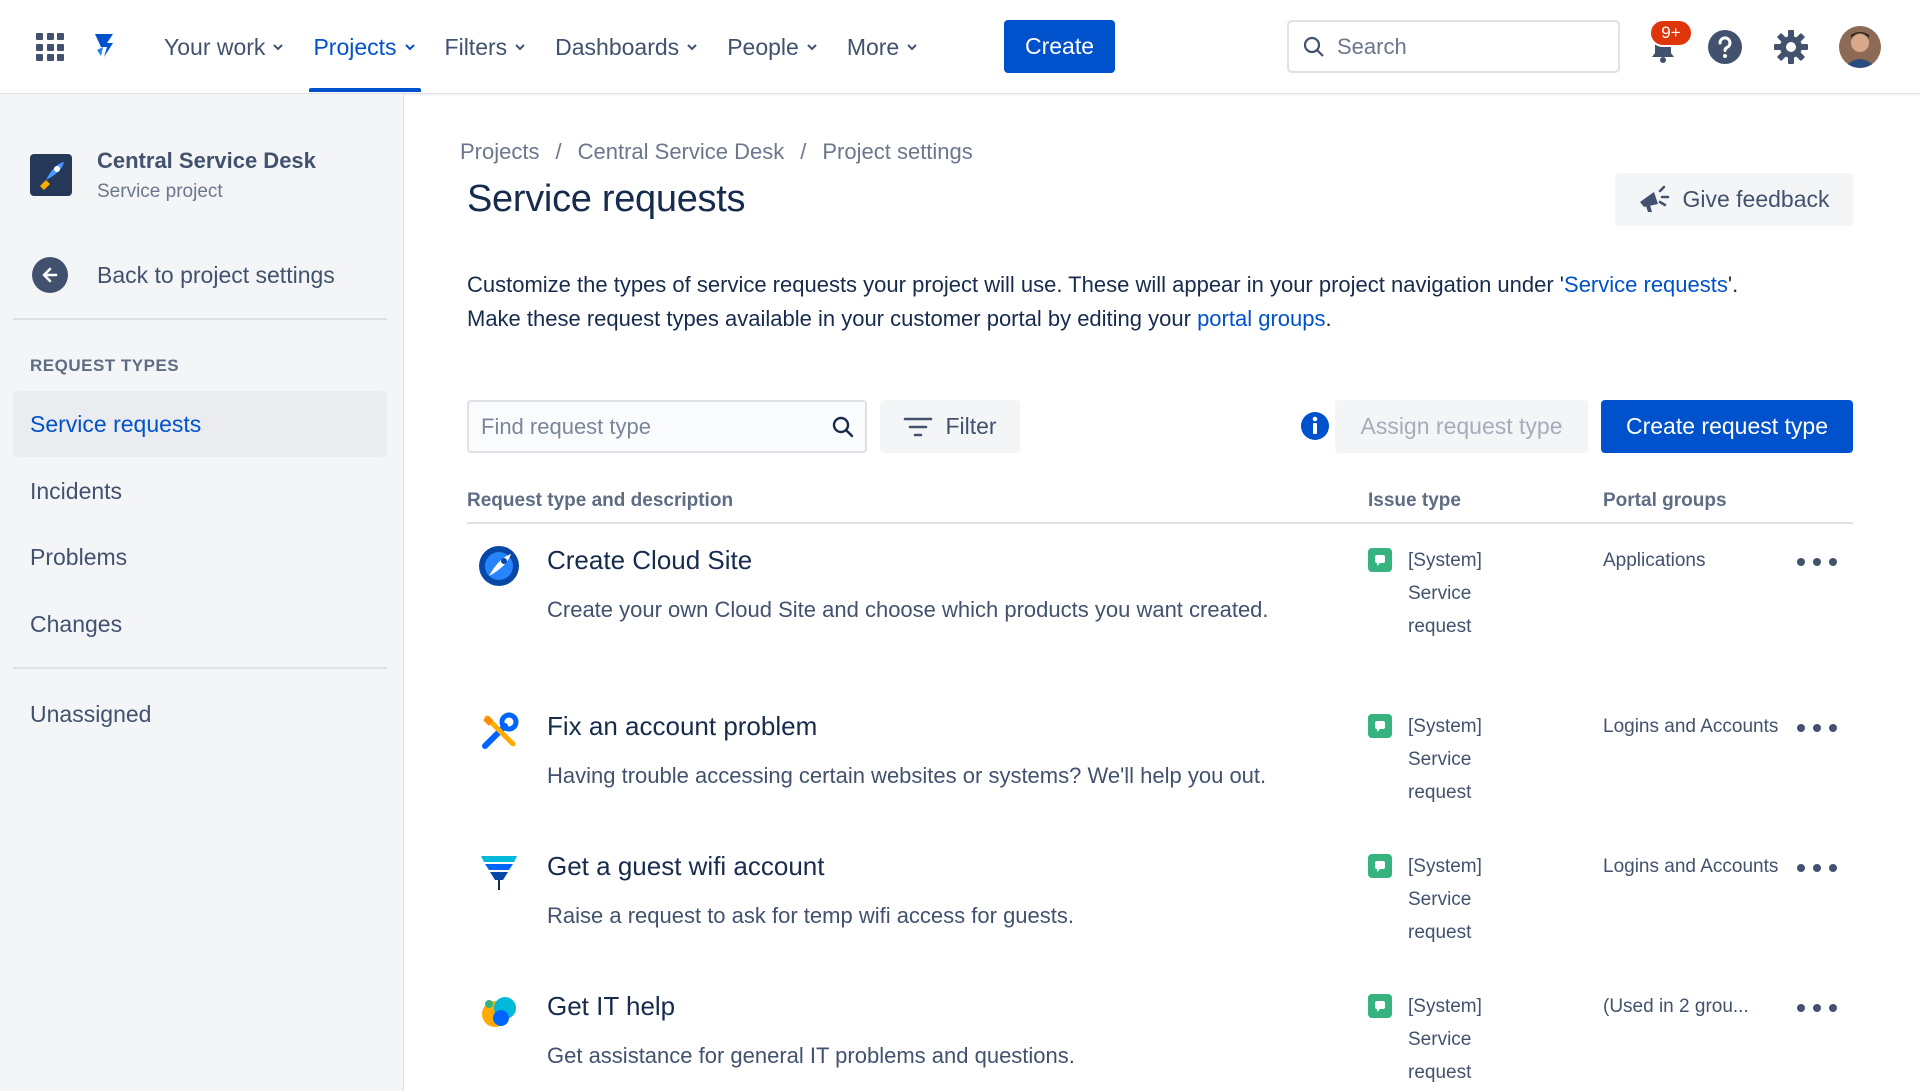 Image resolution: width=1920 pixels, height=1091 pixels. I want to click on arrow-left-icon, so click(50, 275).